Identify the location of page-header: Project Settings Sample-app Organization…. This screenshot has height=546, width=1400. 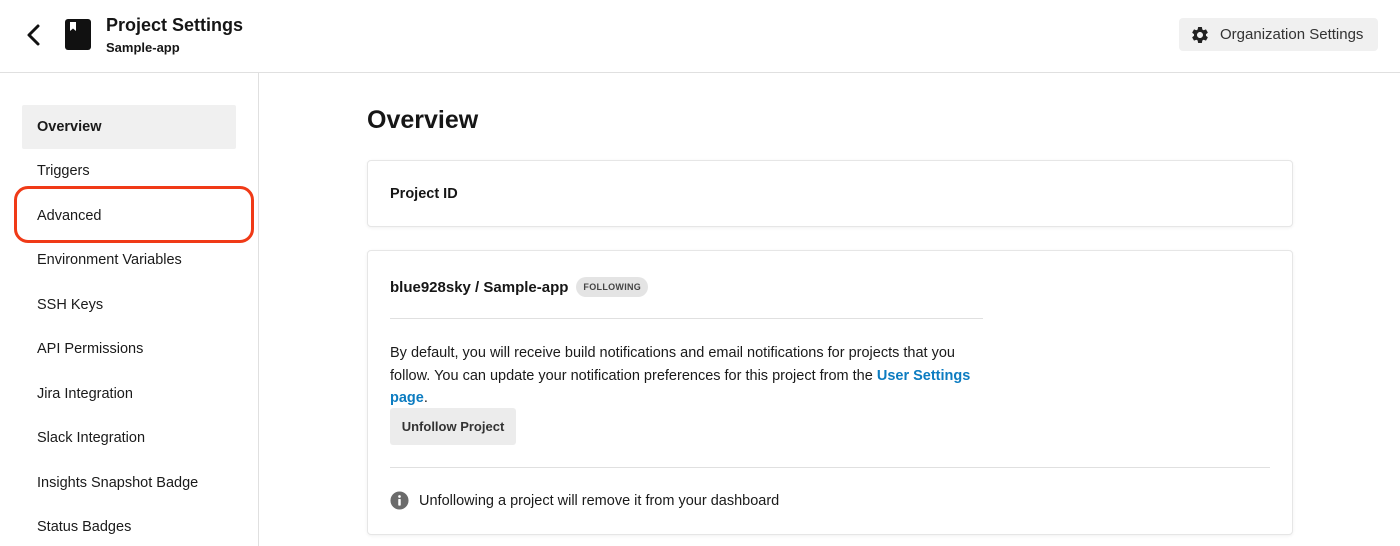
(700, 36).